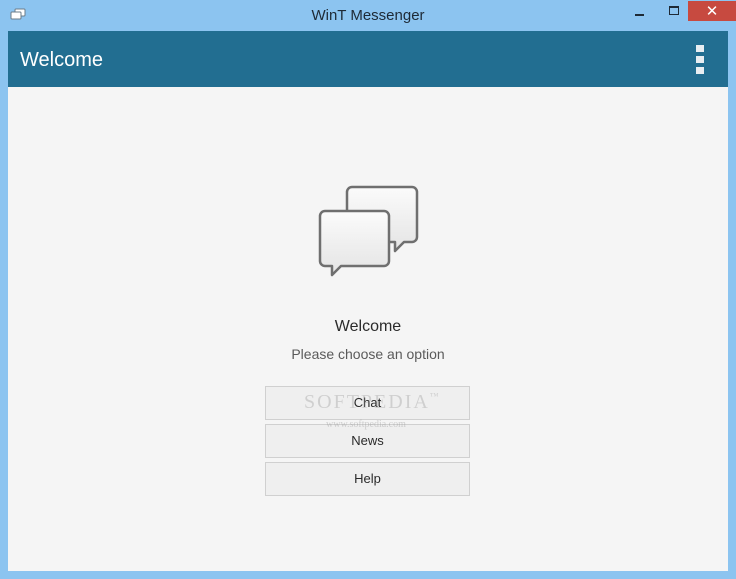 The height and width of the screenshot is (579, 736). Describe the element at coordinates (367, 403) in the screenshot. I see `chat-button: Chat` at that location.